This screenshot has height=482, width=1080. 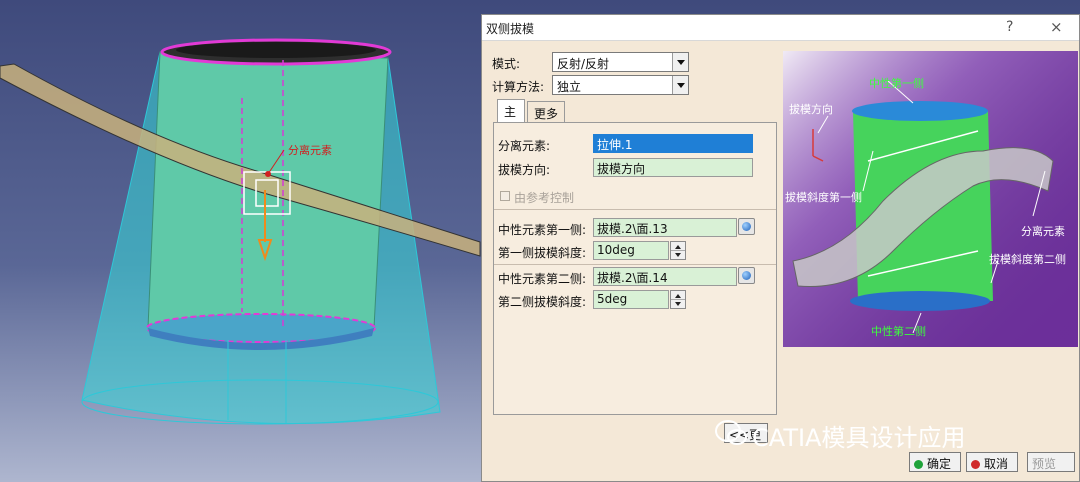 What do you see at coordinates (896, 83) in the screenshot?
I see `preview-label-neutral-first: 中性第一侧` at bounding box center [896, 83].